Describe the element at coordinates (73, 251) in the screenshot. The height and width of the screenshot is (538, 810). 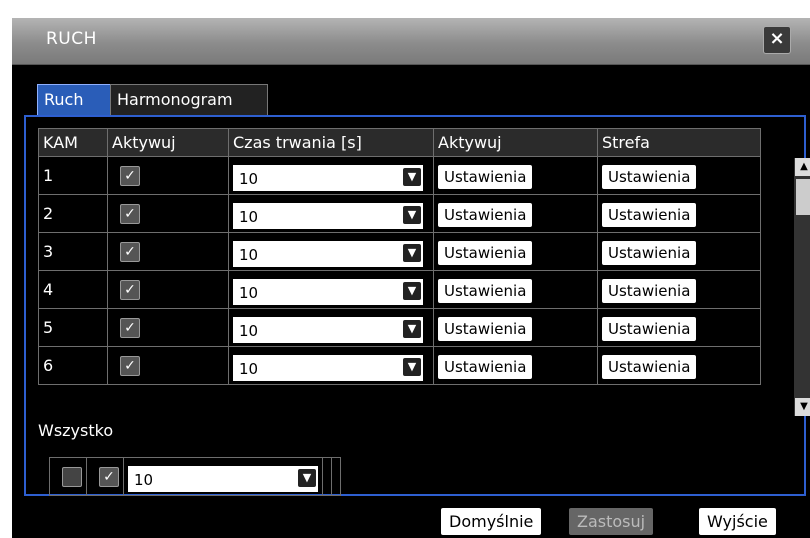
I see `cam-number: 3` at that location.